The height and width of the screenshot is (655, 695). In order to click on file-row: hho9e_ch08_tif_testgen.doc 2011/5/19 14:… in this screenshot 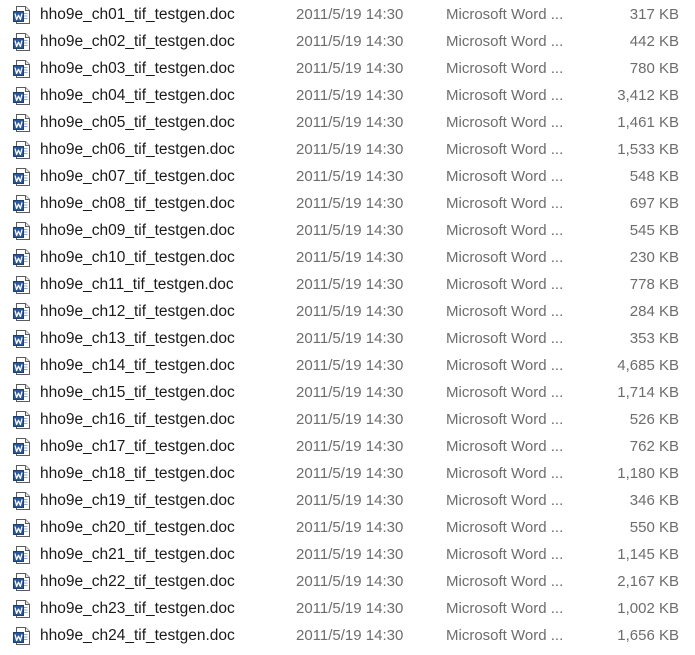, I will do `click(347, 203)`.